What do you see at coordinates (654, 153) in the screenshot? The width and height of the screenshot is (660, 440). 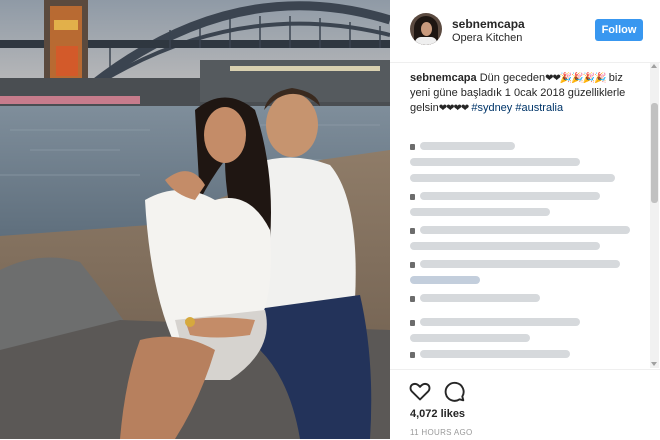 I see `scroll-thumb` at bounding box center [654, 153].